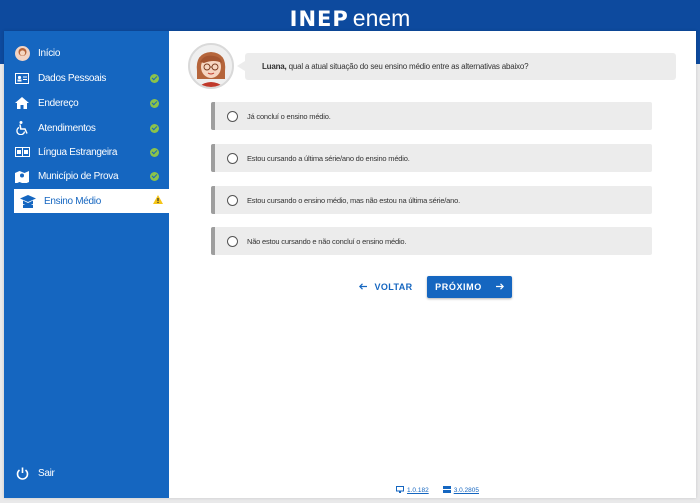 This screenshot has height=503, width=700. I want to click on sidebar-item-label: Endereço, so click(58, 103).